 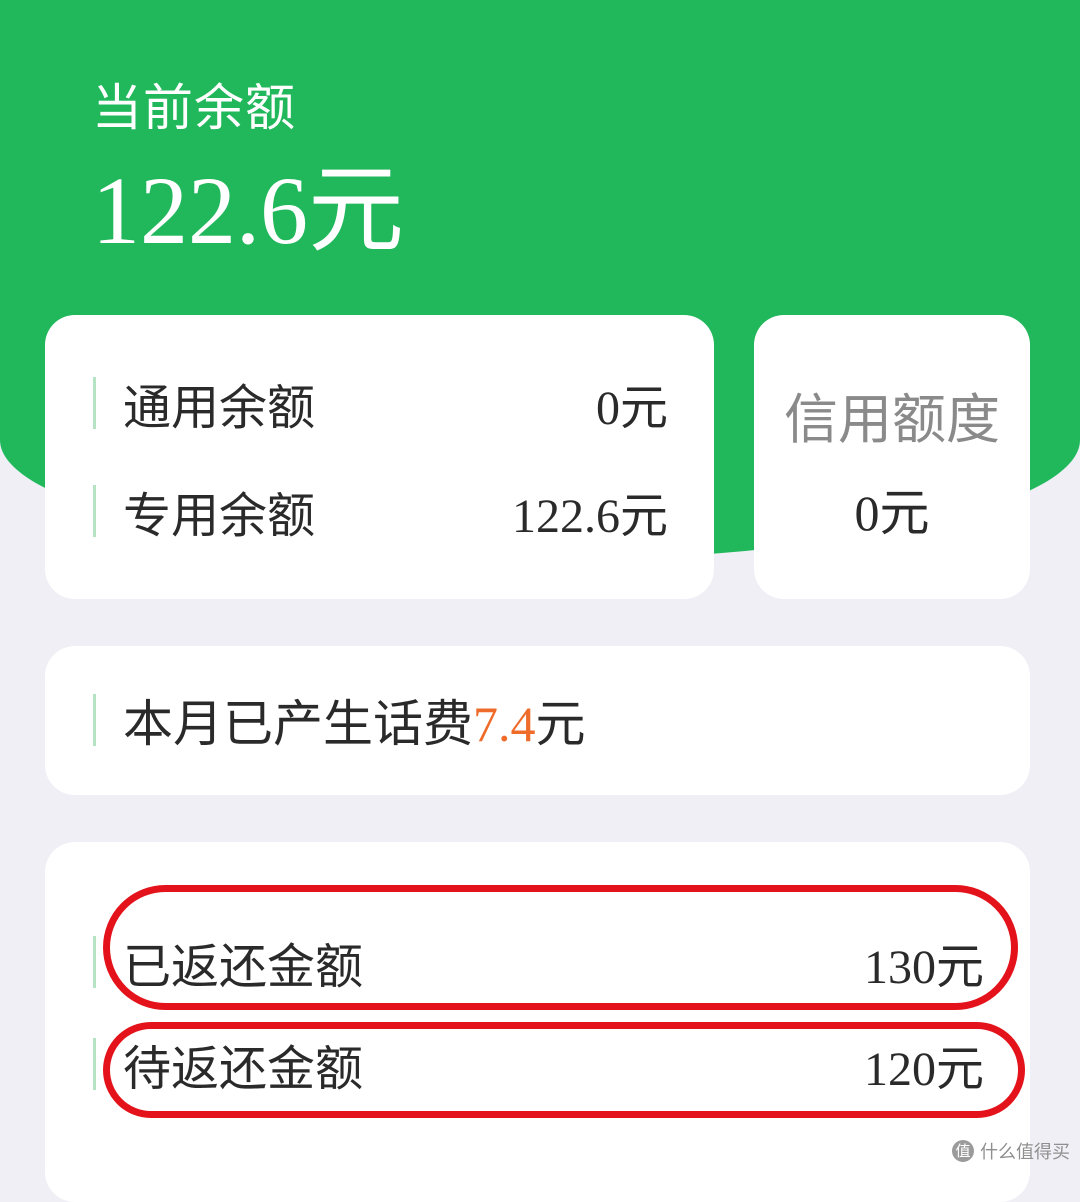 I want to click on general-balance-value: 0元, so click(x=631, y=408).